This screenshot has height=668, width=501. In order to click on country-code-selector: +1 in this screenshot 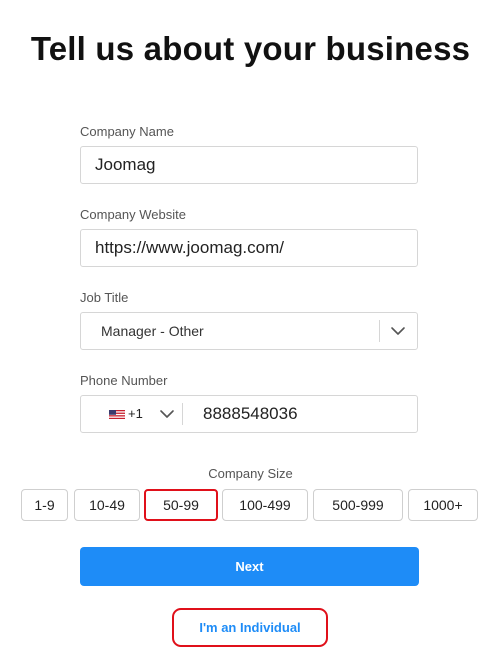, I will do `click(131, 414)`.